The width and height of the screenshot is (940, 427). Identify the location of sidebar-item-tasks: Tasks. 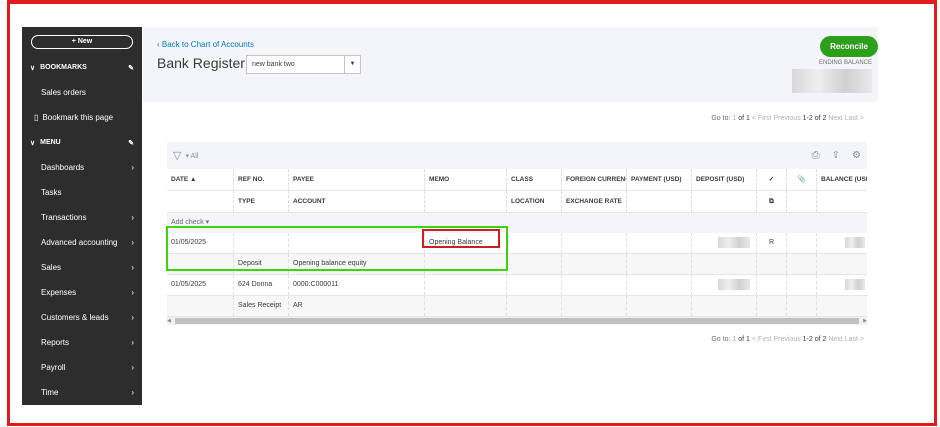
(82, 192).